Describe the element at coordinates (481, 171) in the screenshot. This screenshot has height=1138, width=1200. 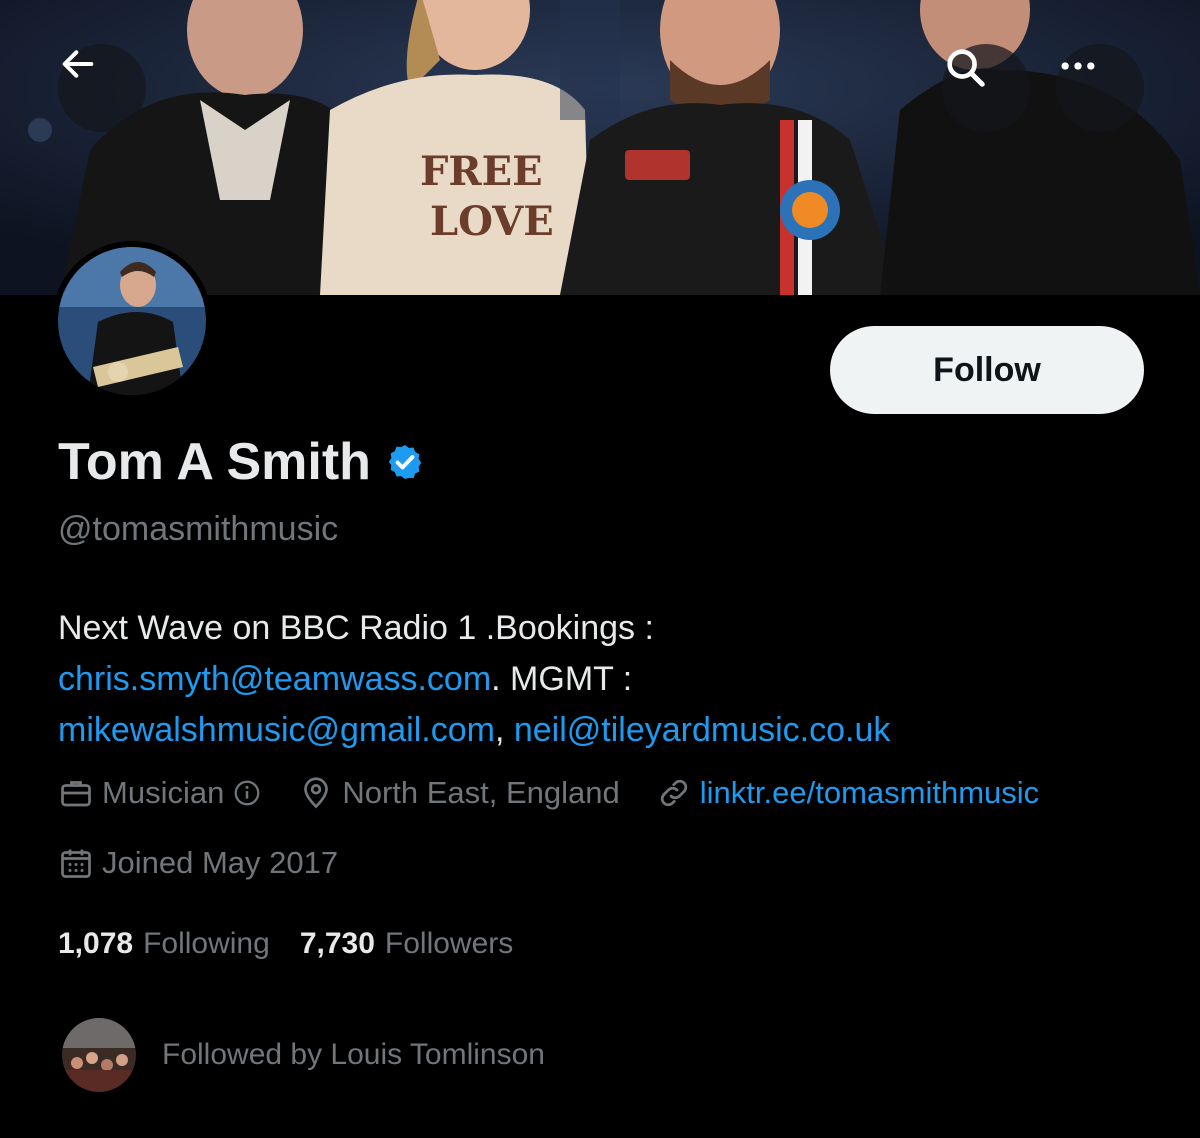
I see `svg-text: FREE` at that location.